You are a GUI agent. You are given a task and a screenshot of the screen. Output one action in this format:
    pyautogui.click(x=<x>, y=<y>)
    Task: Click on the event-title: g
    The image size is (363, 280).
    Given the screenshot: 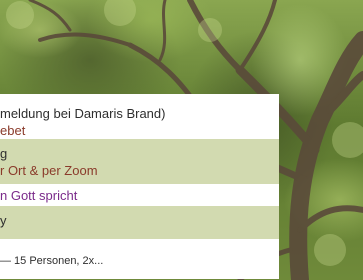 What is the action you would take?
    pyautogui.click(x=4, y=153)
    